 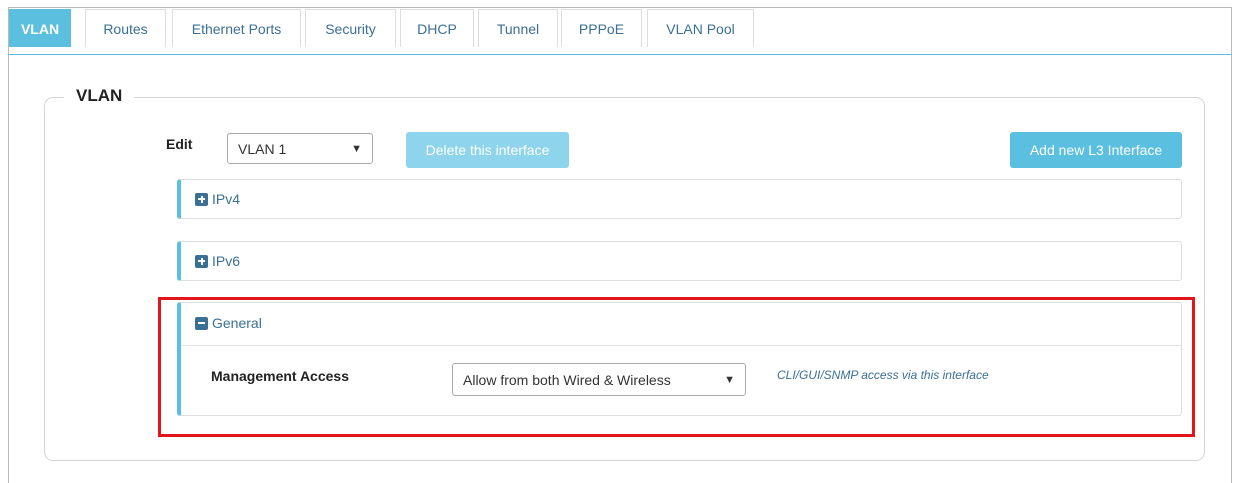 I want to click on management-access-hint: CLI/GUI/SNMP access via this interface, so click(x=883, y=375).